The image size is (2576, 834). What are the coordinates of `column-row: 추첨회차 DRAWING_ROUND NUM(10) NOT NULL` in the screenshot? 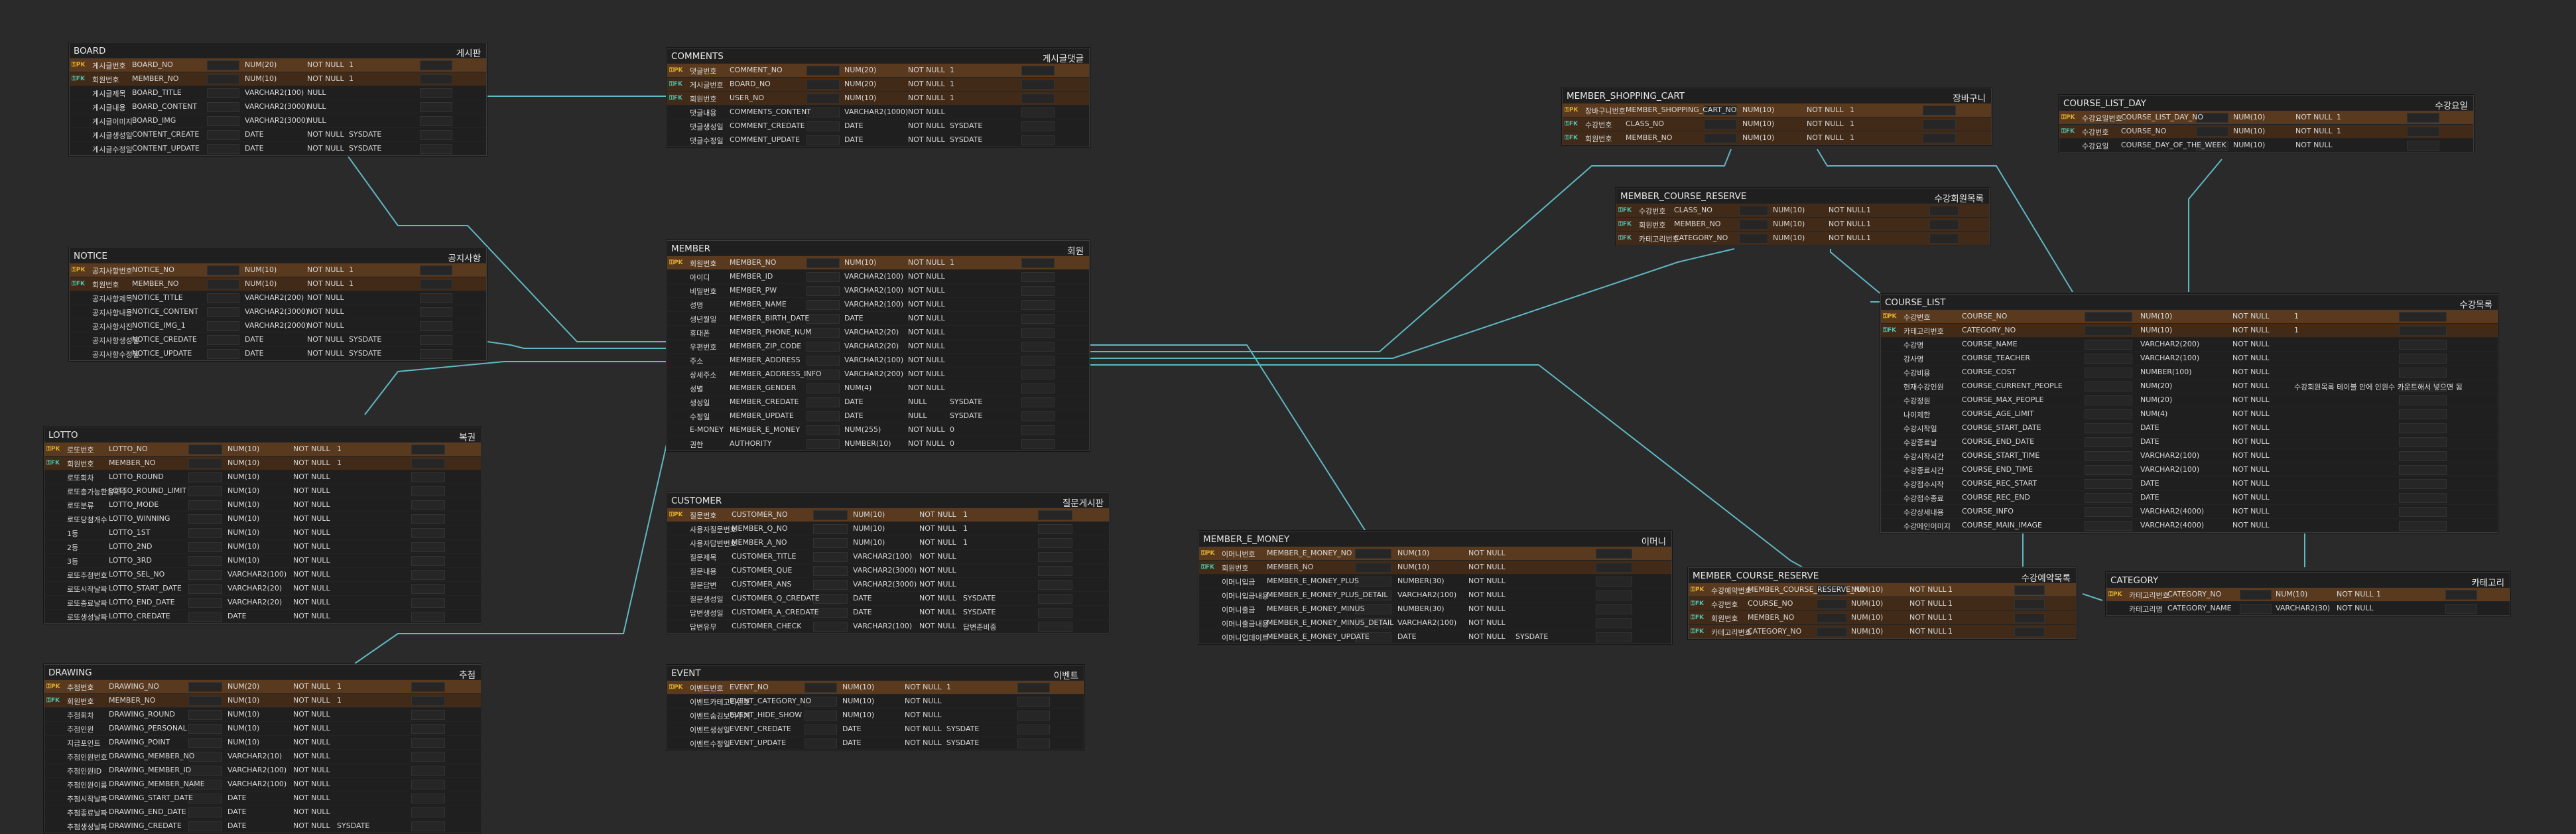 It's located at (262, 714).